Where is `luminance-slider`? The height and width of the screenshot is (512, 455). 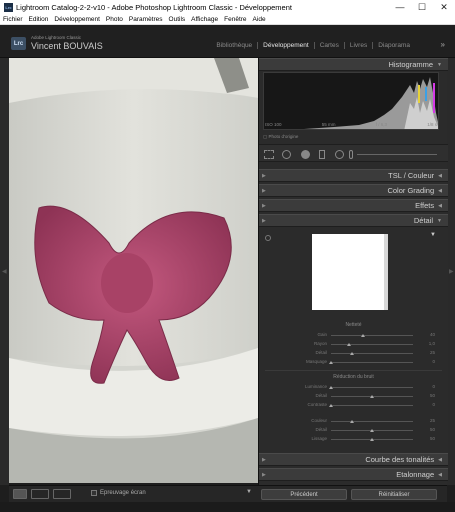
luminance-slider is located at coordinates (372, 387).